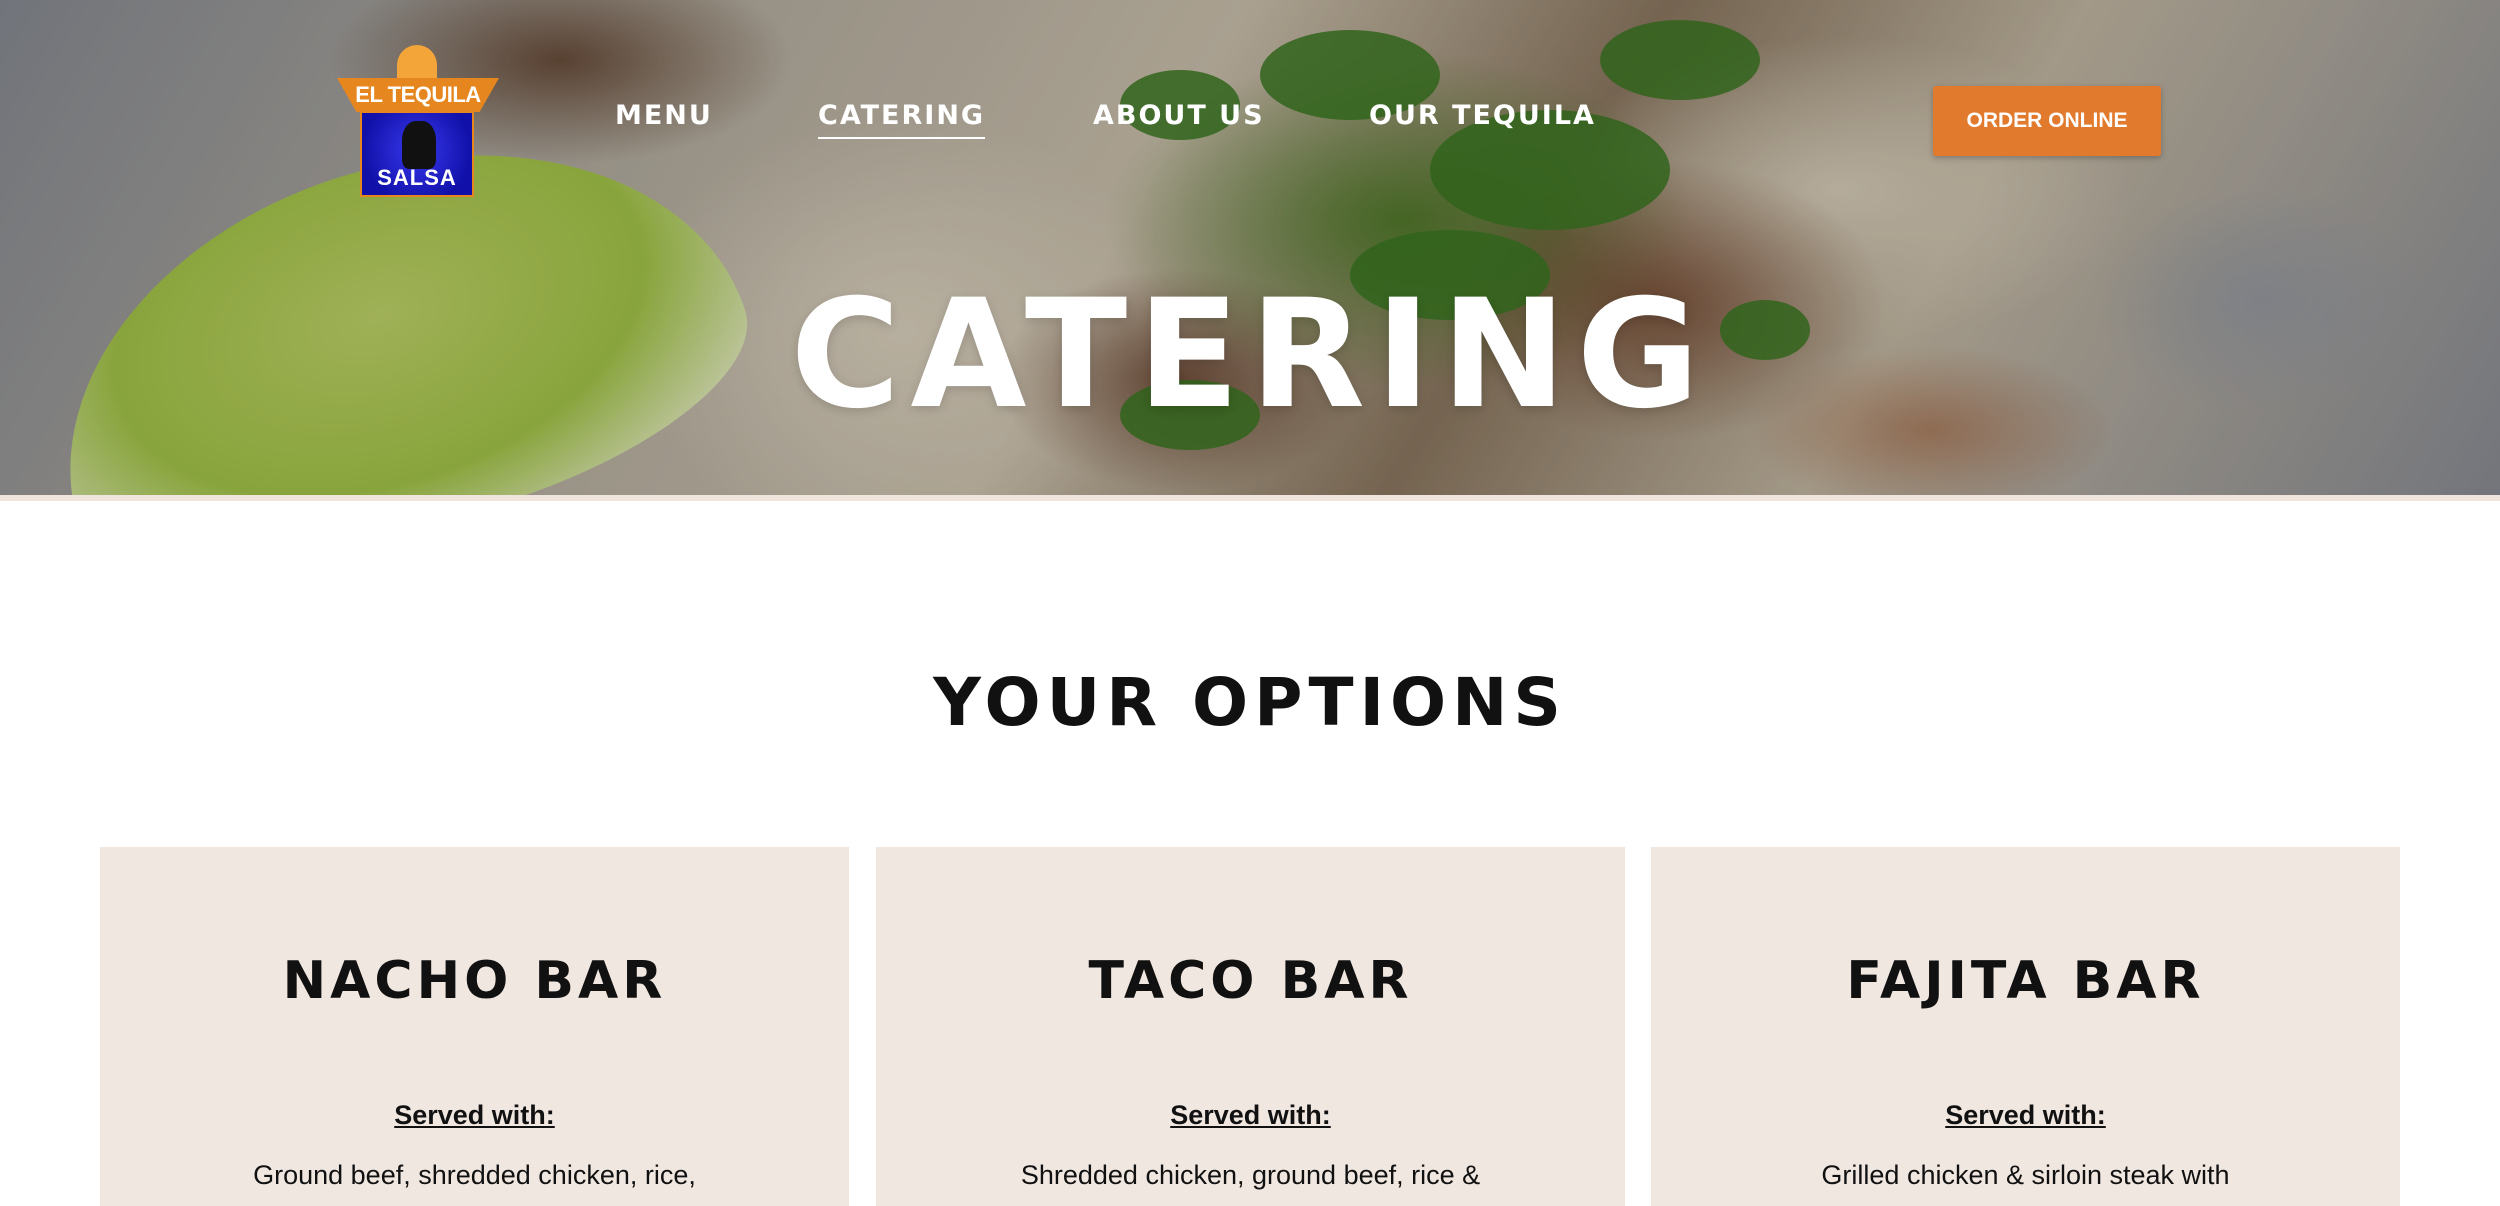 The height and width of the screenshot is (1206, 2500). I want to click on card-title: TACO BAR, so click(1250, 981).